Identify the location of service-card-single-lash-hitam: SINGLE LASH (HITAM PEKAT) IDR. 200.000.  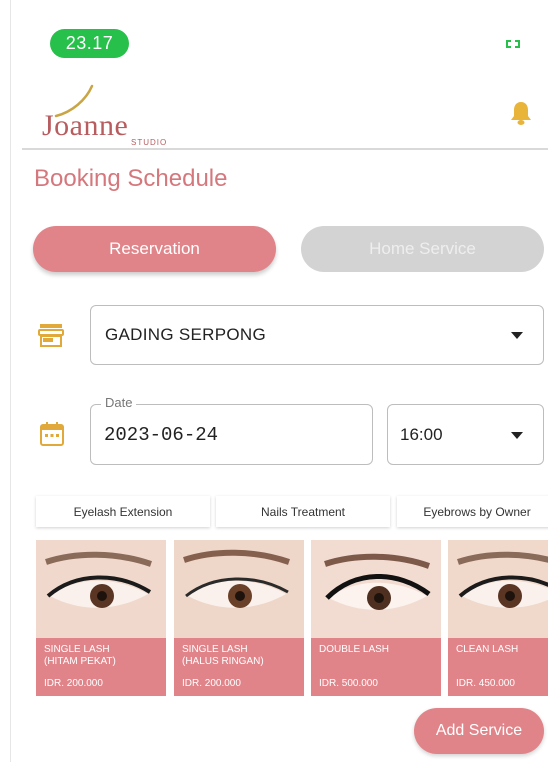
(101, 618).